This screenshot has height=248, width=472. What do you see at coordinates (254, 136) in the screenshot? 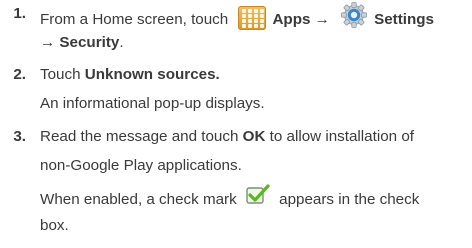
I see `ok-label: OK` at bounding box center [254, 136].